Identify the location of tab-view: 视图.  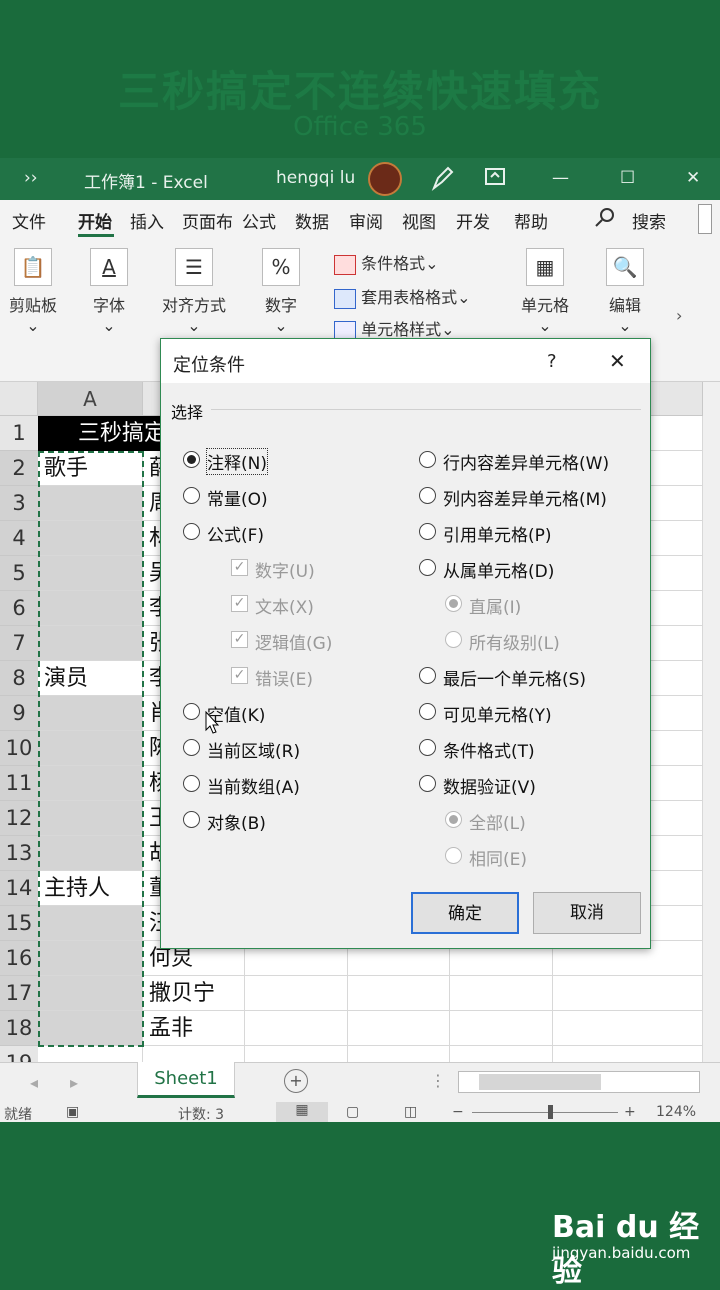
(419, 220).